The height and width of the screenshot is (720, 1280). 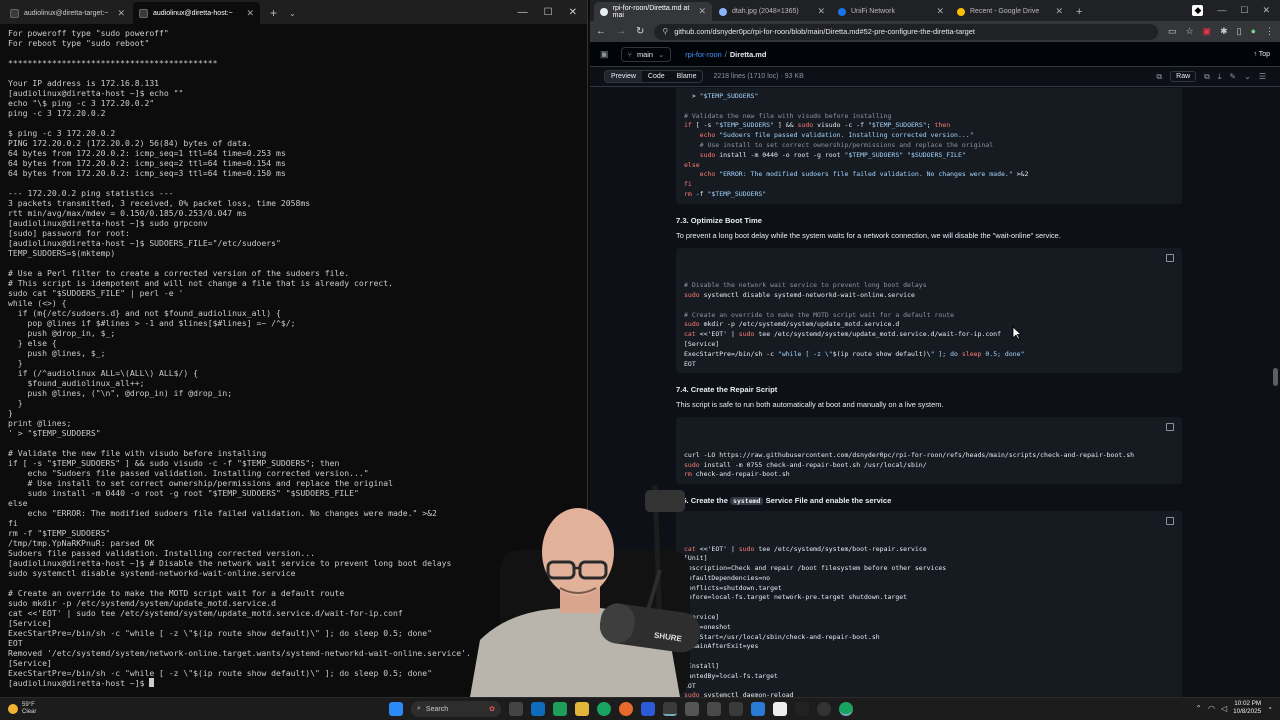 I want to click on terminal-line: push @drop_in, $_;, so click(x=62, y=333).